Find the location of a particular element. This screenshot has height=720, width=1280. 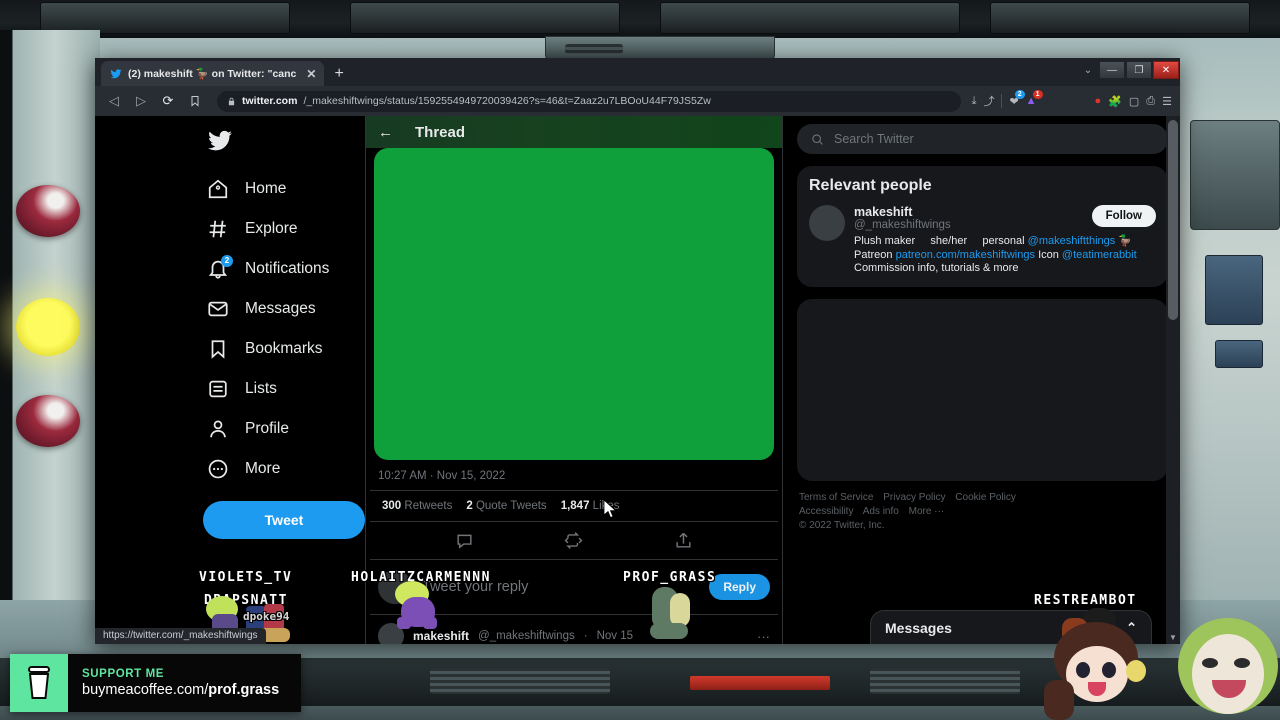

bio-url-link: patreon.com/makeshiftwings is located at coordinates (965, 255).